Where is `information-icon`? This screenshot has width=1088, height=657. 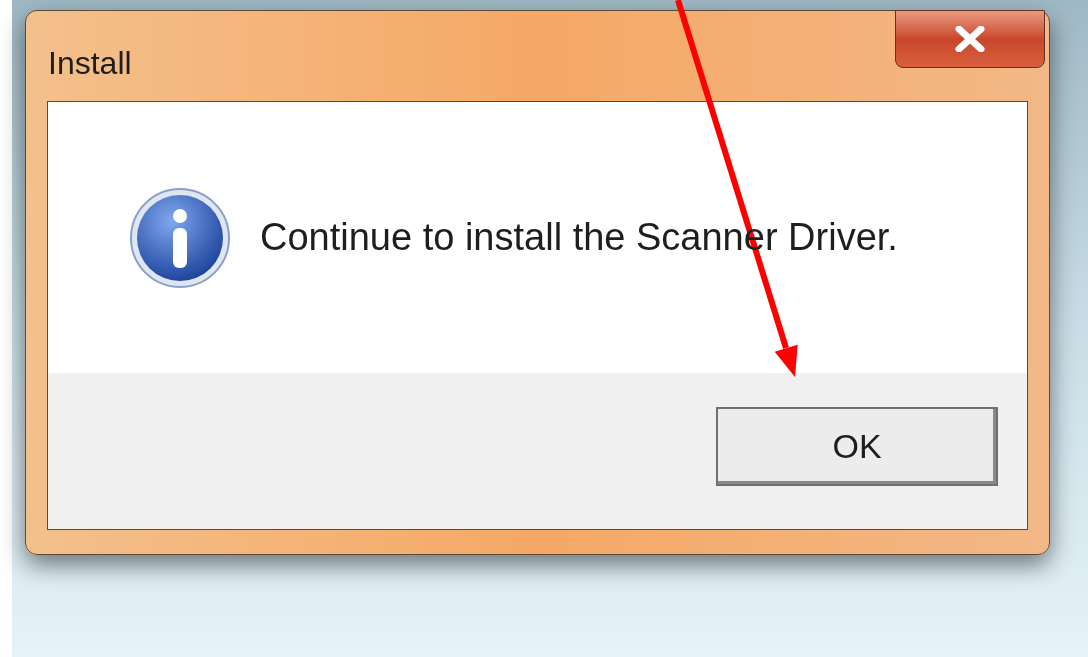
information-icon is located at coordinates (180, 237).